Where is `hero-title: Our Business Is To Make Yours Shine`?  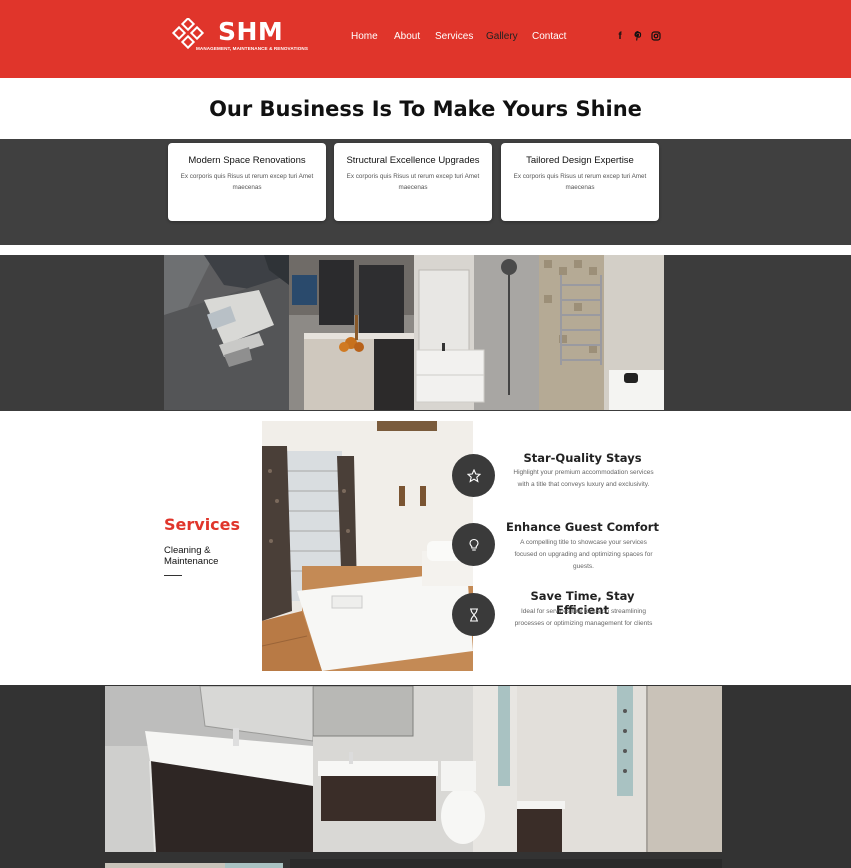
hero-title: Our Business Is To Make Yours Shine is located at coordinates (425, 109).